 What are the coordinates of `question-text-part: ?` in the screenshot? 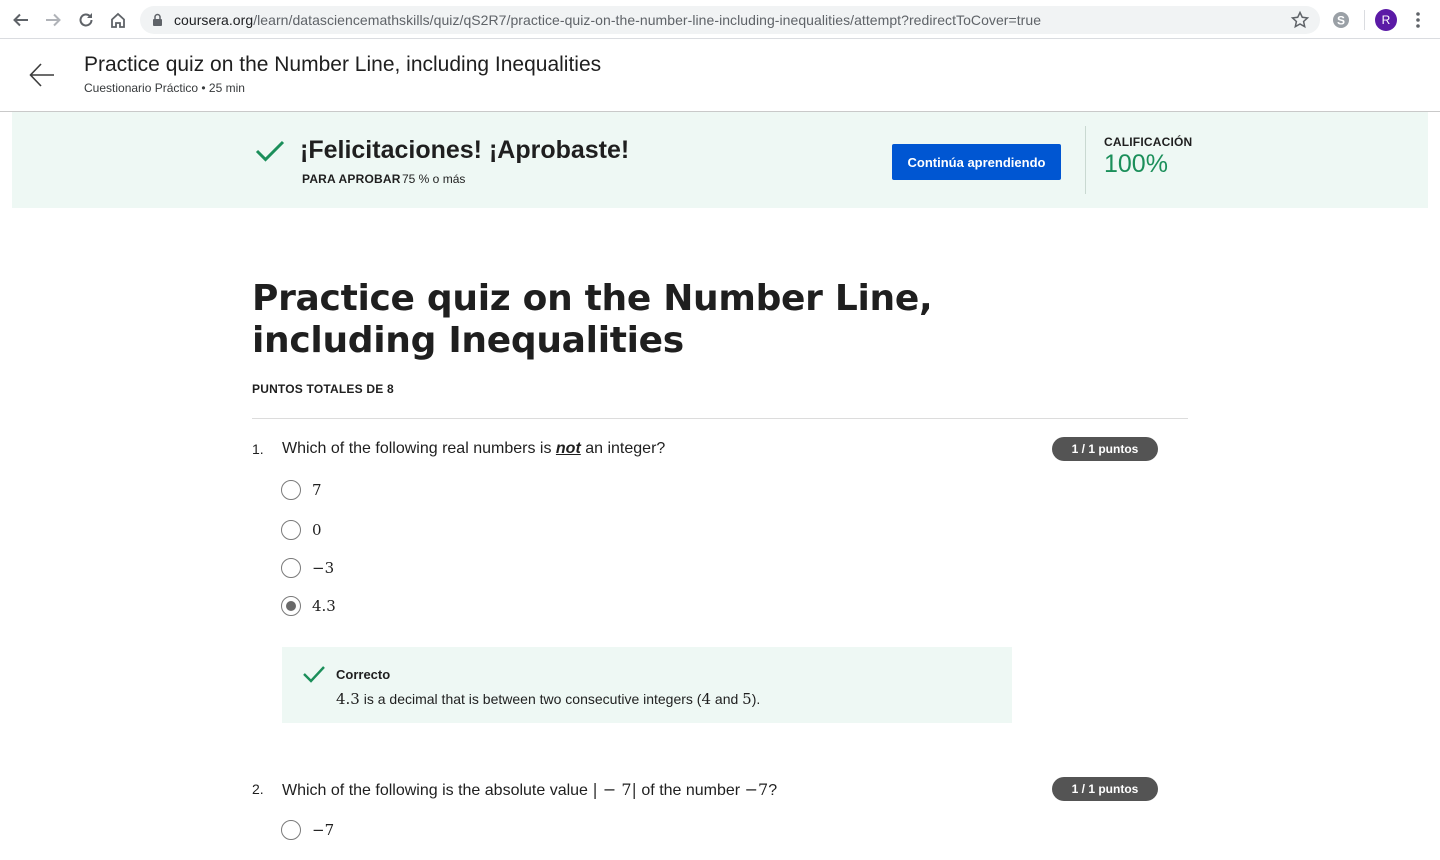 It's located at (773, 790).